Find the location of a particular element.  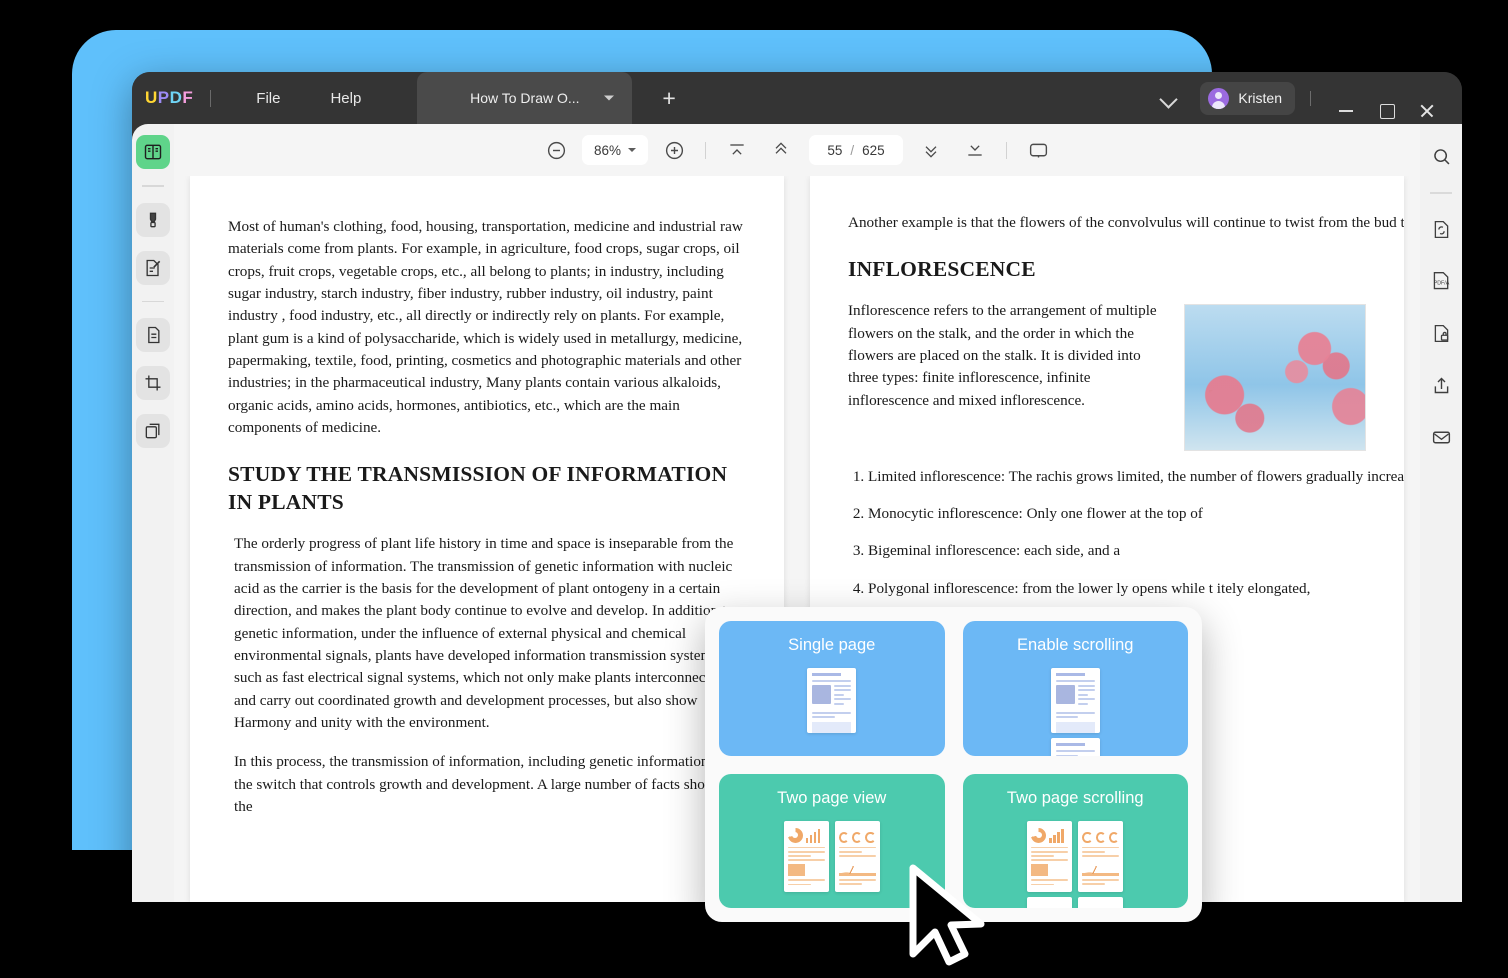

protect-lock-icon is located at coordinates (1441, 333).